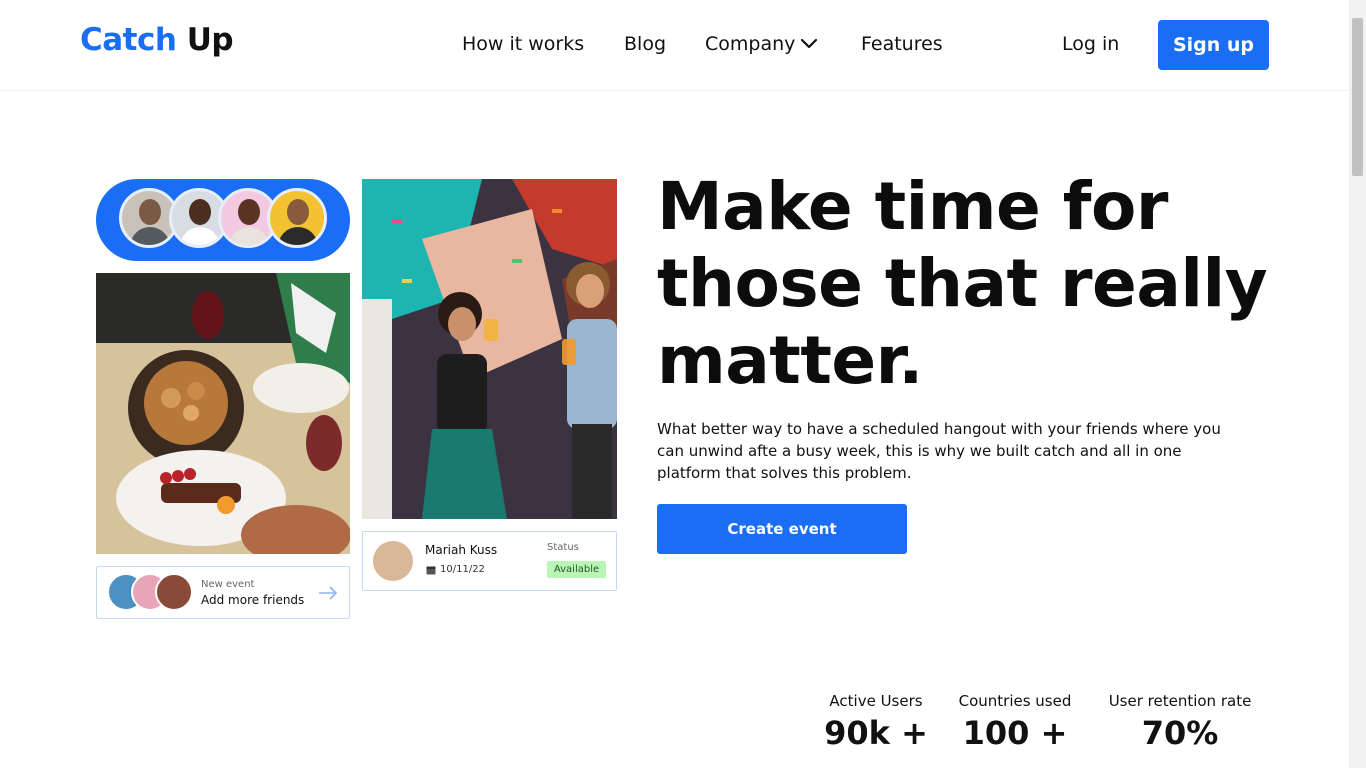 The image size is (1366, 768). Describe the element at coordinates (462, 569) in the screenshot. I see `status-card-date: 10/11/22` at that location.